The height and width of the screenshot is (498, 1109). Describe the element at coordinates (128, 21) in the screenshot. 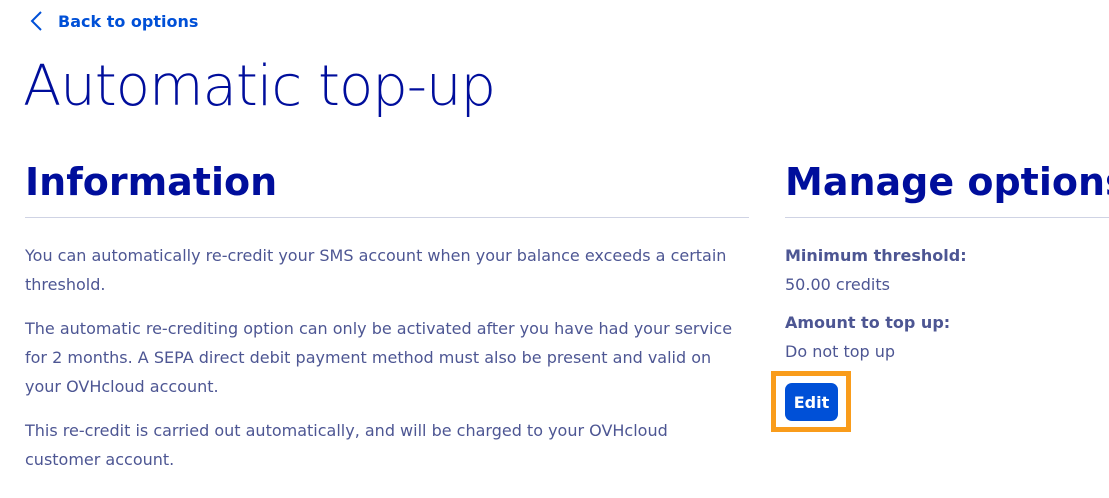

I see `back-link-label: Back to options` at that location.